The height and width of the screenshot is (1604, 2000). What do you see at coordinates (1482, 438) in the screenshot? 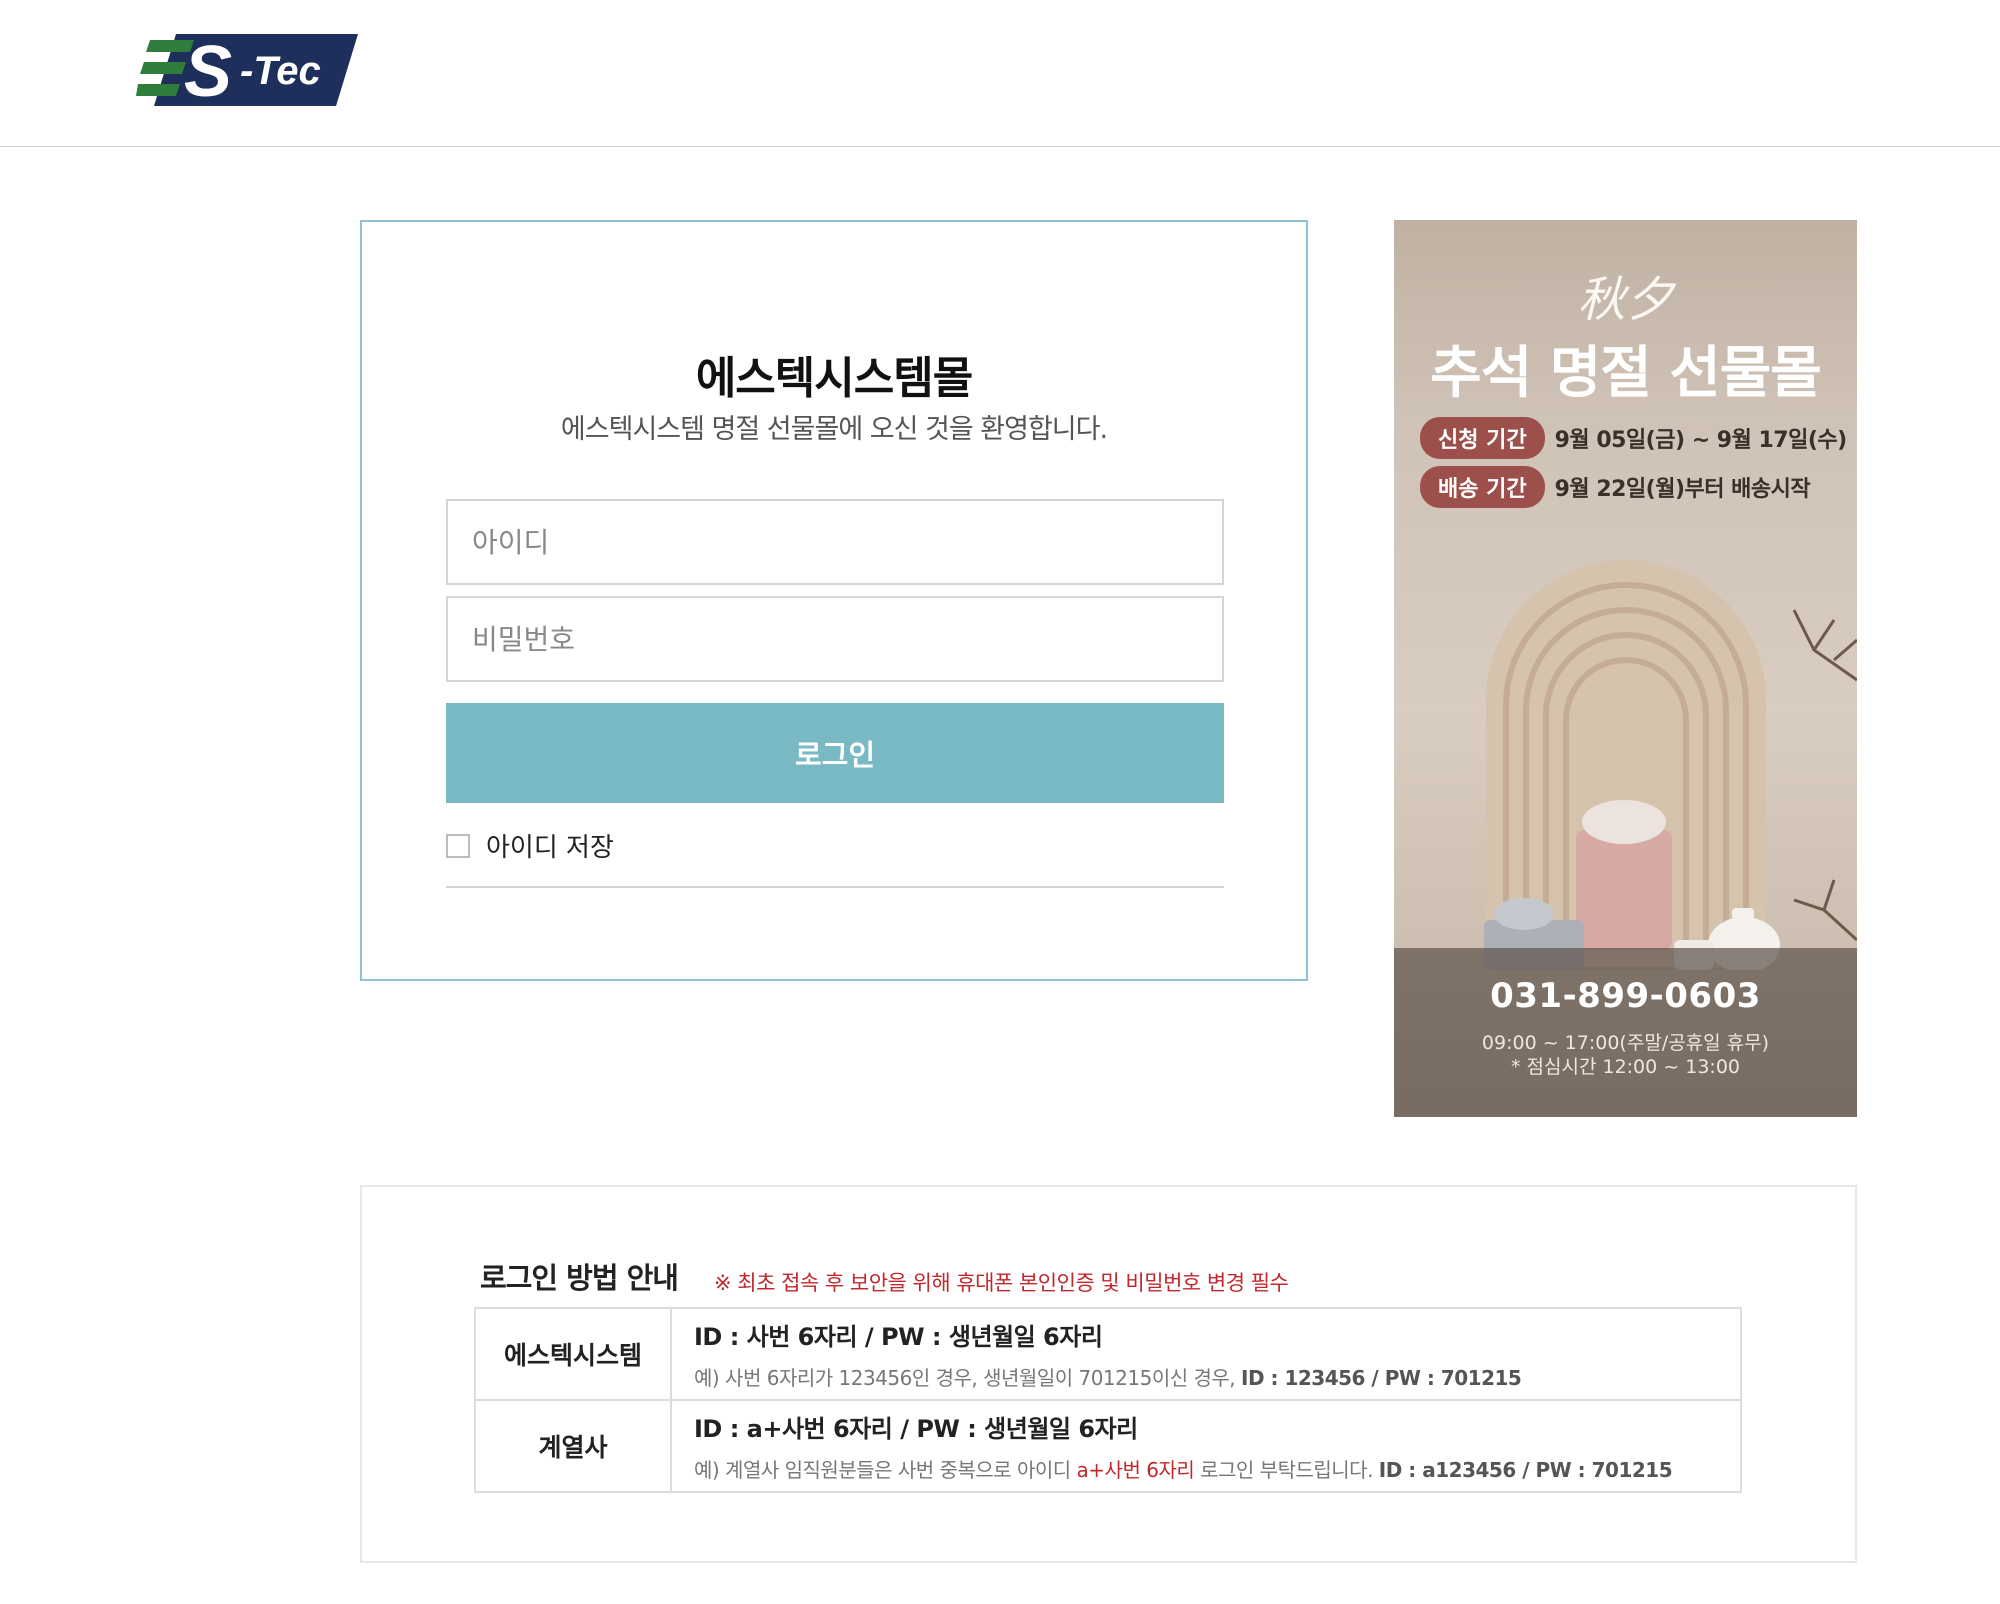
I see `period-badge: 신청 기간` at bounding box center [1482, 438].